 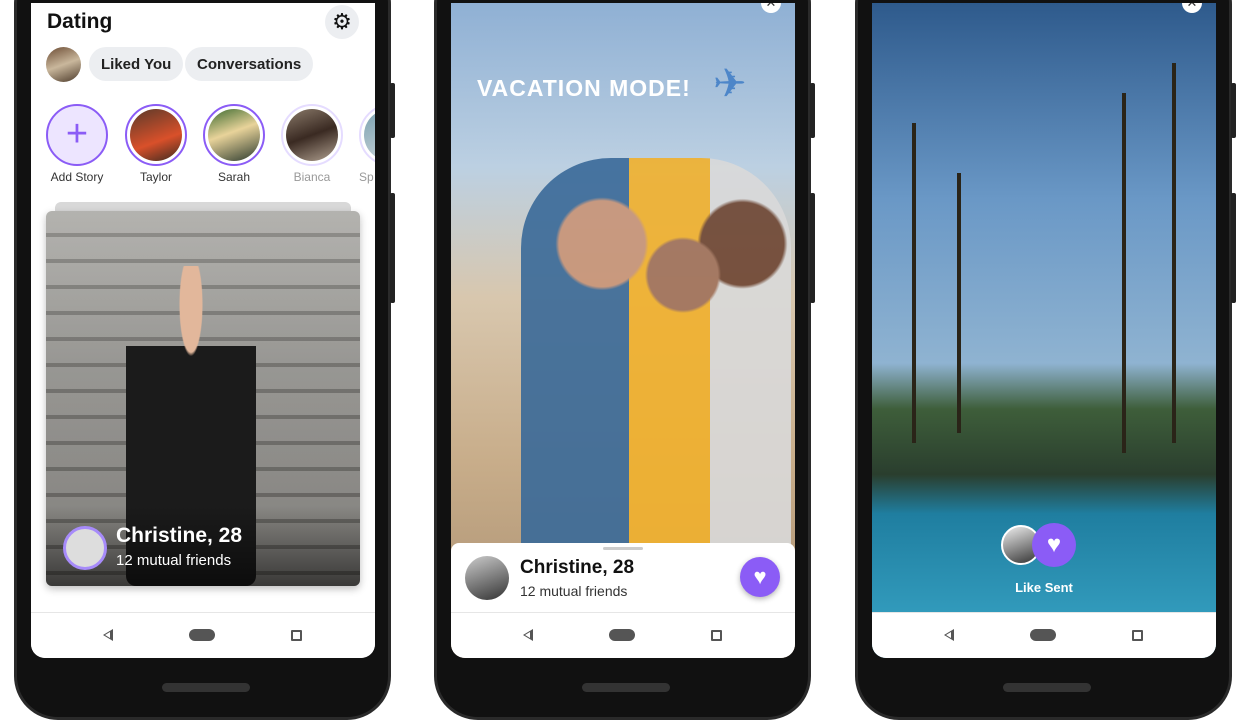 I want to click on like-sent-label: Like Sent, so click(x=1044, y=587).